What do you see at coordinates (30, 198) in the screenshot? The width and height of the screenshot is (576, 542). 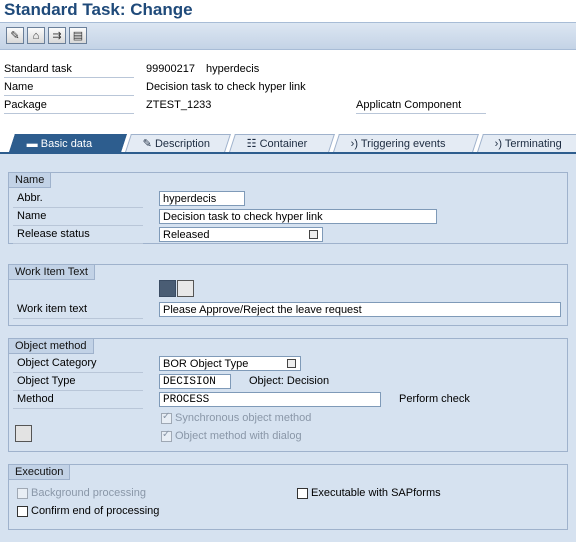 I see `abbr-label: Abbr.` at bounding box center [30, 198].